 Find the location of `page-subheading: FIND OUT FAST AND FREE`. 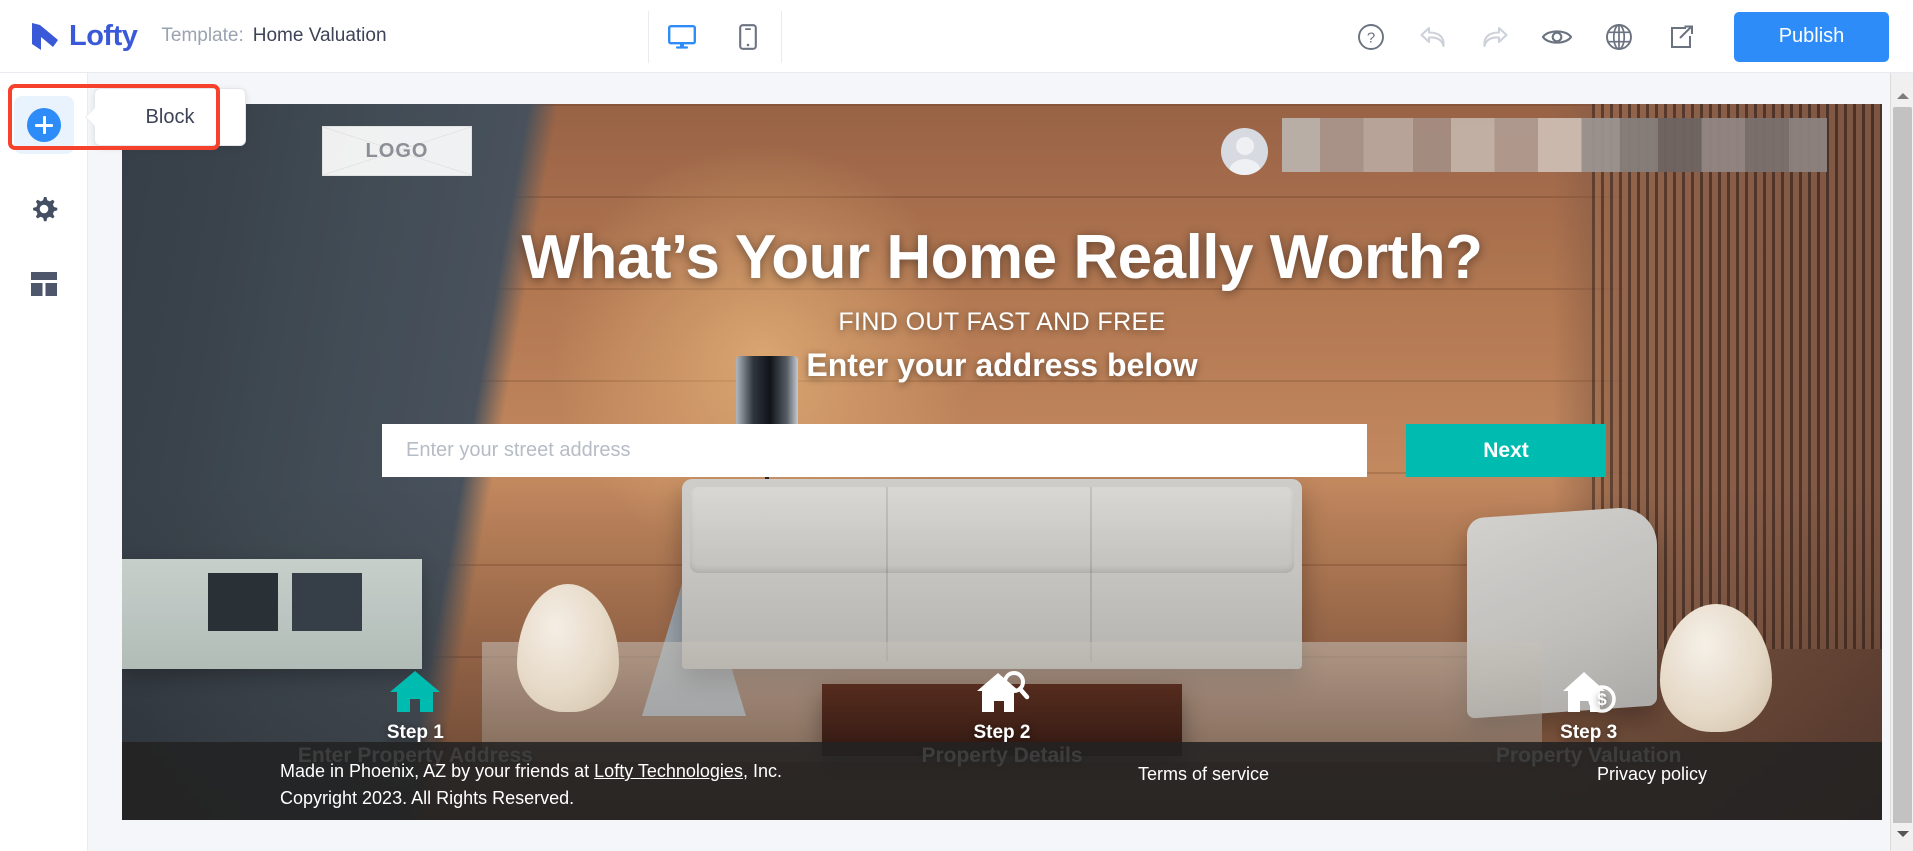

page-subheading: FIND OUT FAST AND FREE is located at coordinates (1002, 322).